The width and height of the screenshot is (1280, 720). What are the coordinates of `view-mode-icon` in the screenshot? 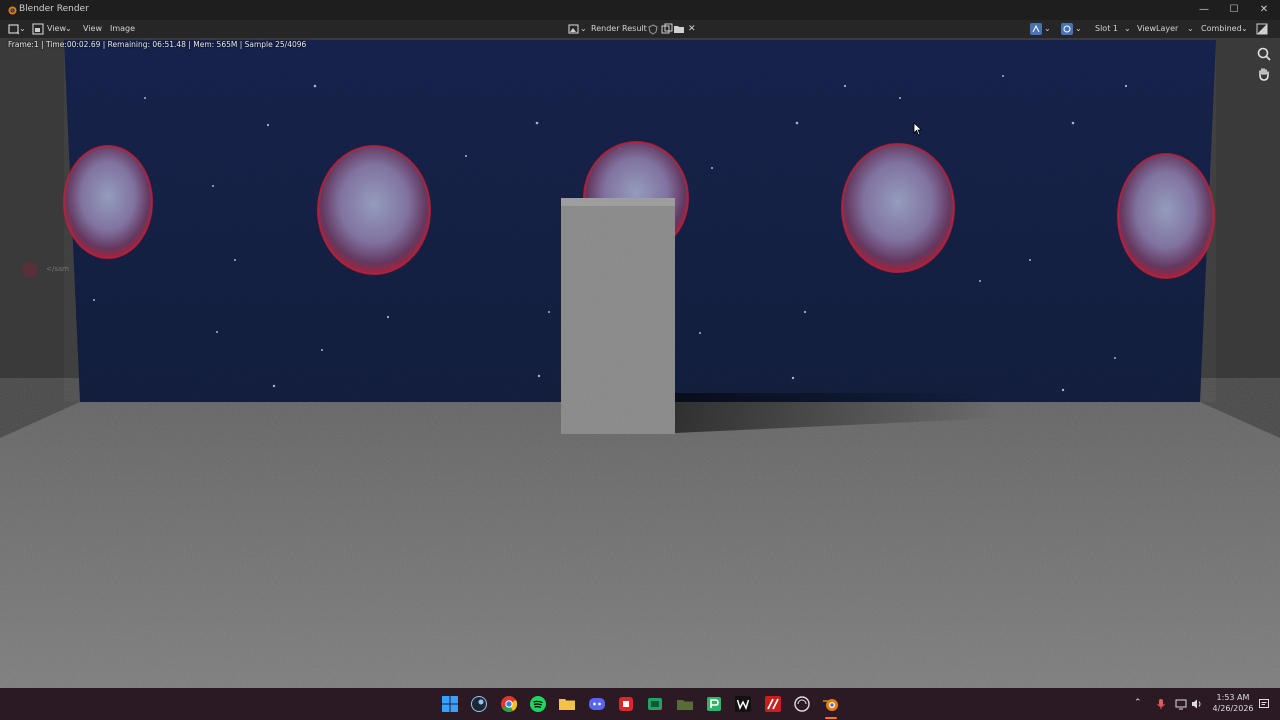 It's located at (38, 29).